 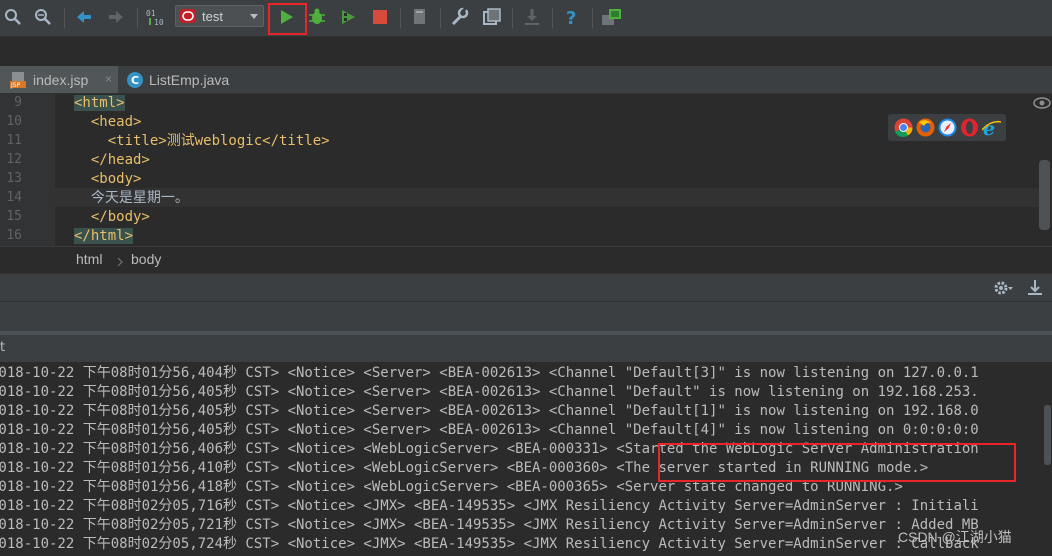 What do you see at coordinates (14, 178) in the screenshot?
I see `line-number: 13` at bounding box center [14, 178].